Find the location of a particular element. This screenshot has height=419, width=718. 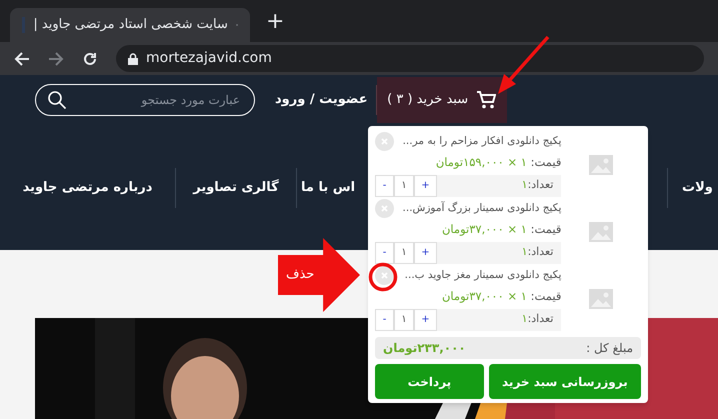

pointer-arrow-drawing is located at coordinates (524, 65).